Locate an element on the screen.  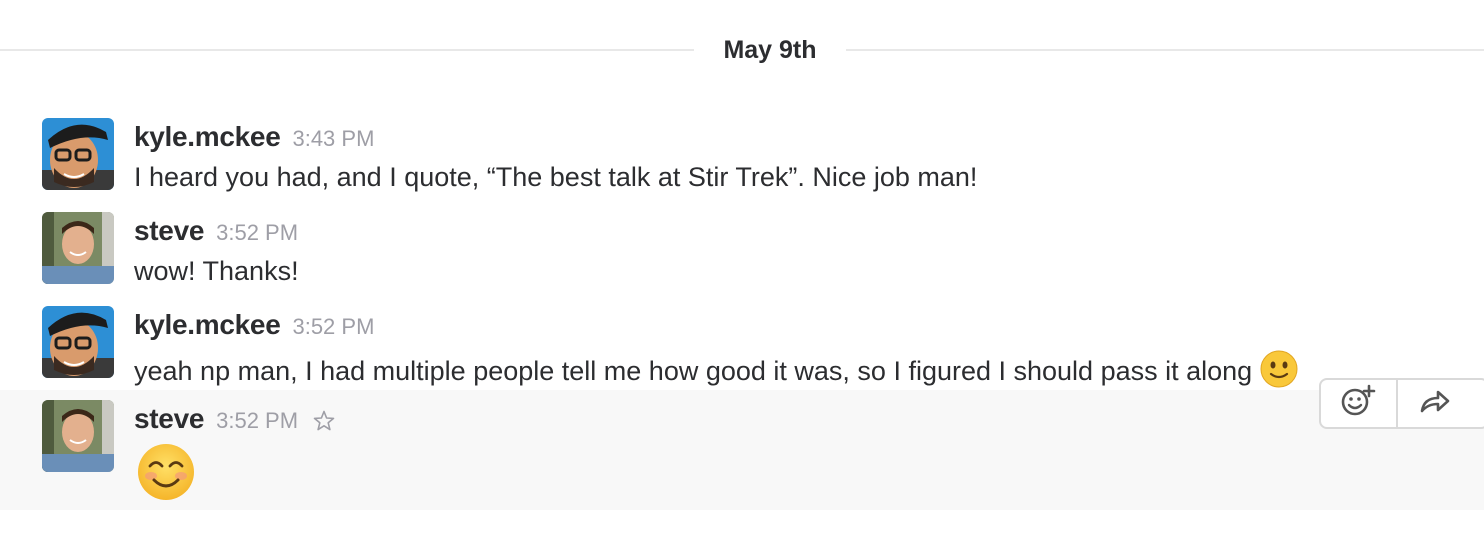
add-reaction-button is located at coordinates (1357, 403).